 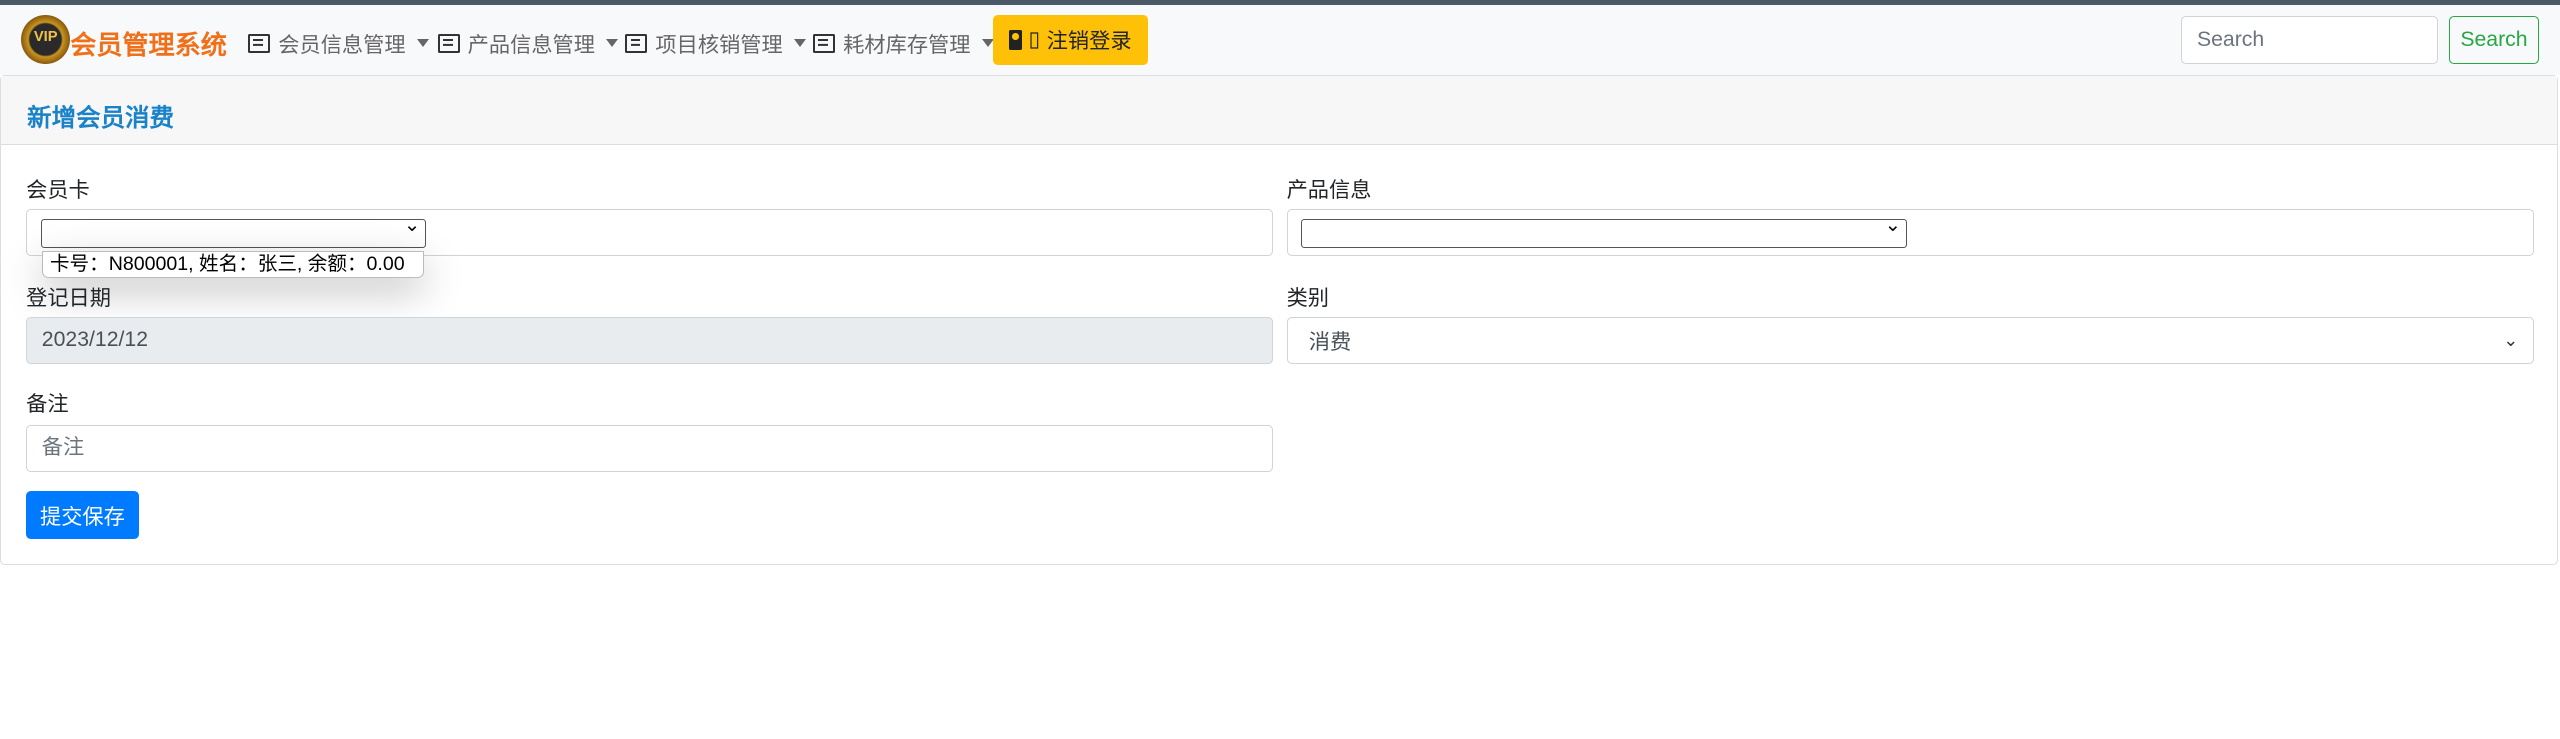 I want to click on page-title: 新增会员消费, so click(x=101, y=118).